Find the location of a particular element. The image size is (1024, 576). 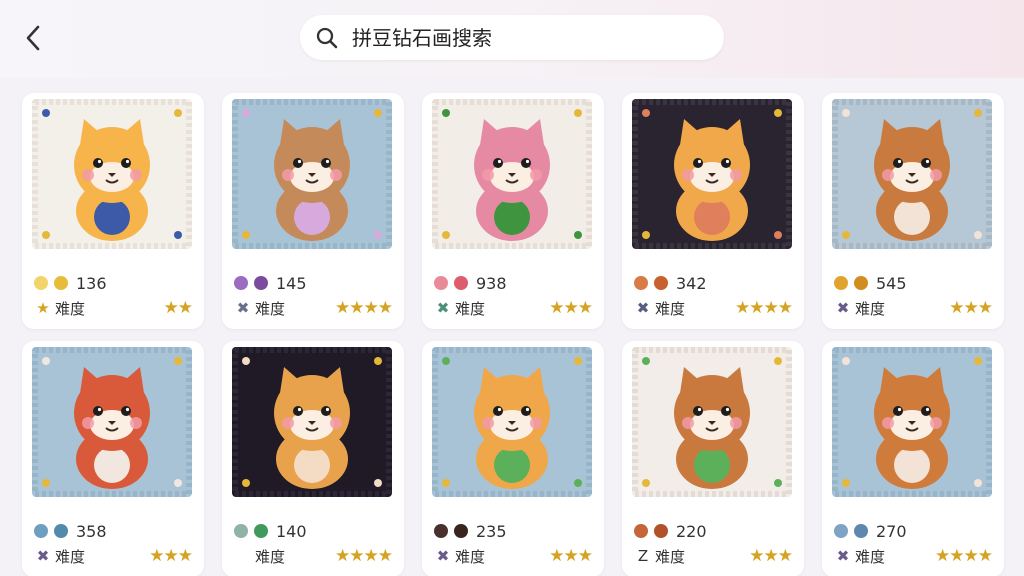

search-icon is located at coordinates (327, 38).